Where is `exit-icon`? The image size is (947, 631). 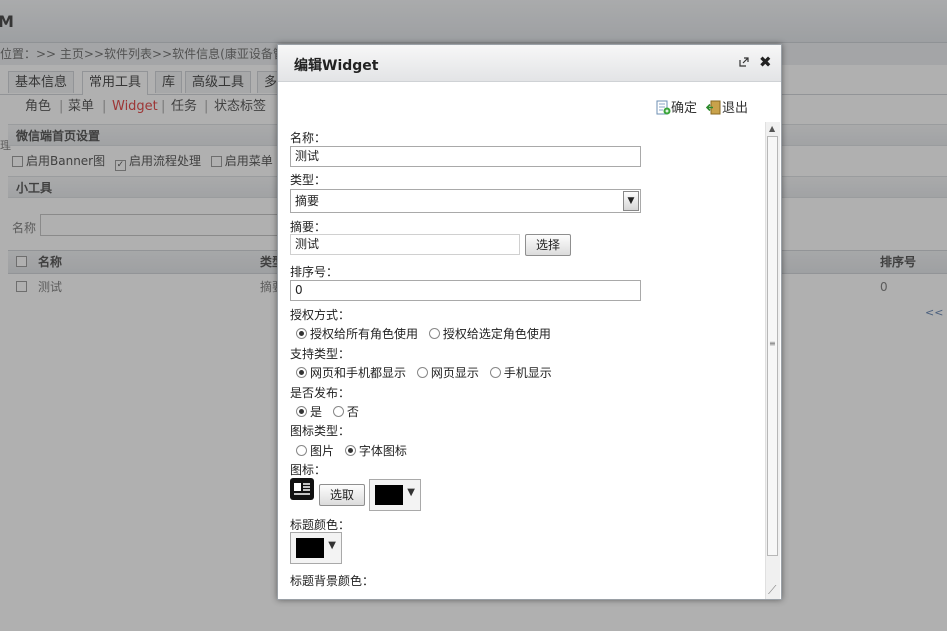
exit-icon is located at coordinates (713, 108).